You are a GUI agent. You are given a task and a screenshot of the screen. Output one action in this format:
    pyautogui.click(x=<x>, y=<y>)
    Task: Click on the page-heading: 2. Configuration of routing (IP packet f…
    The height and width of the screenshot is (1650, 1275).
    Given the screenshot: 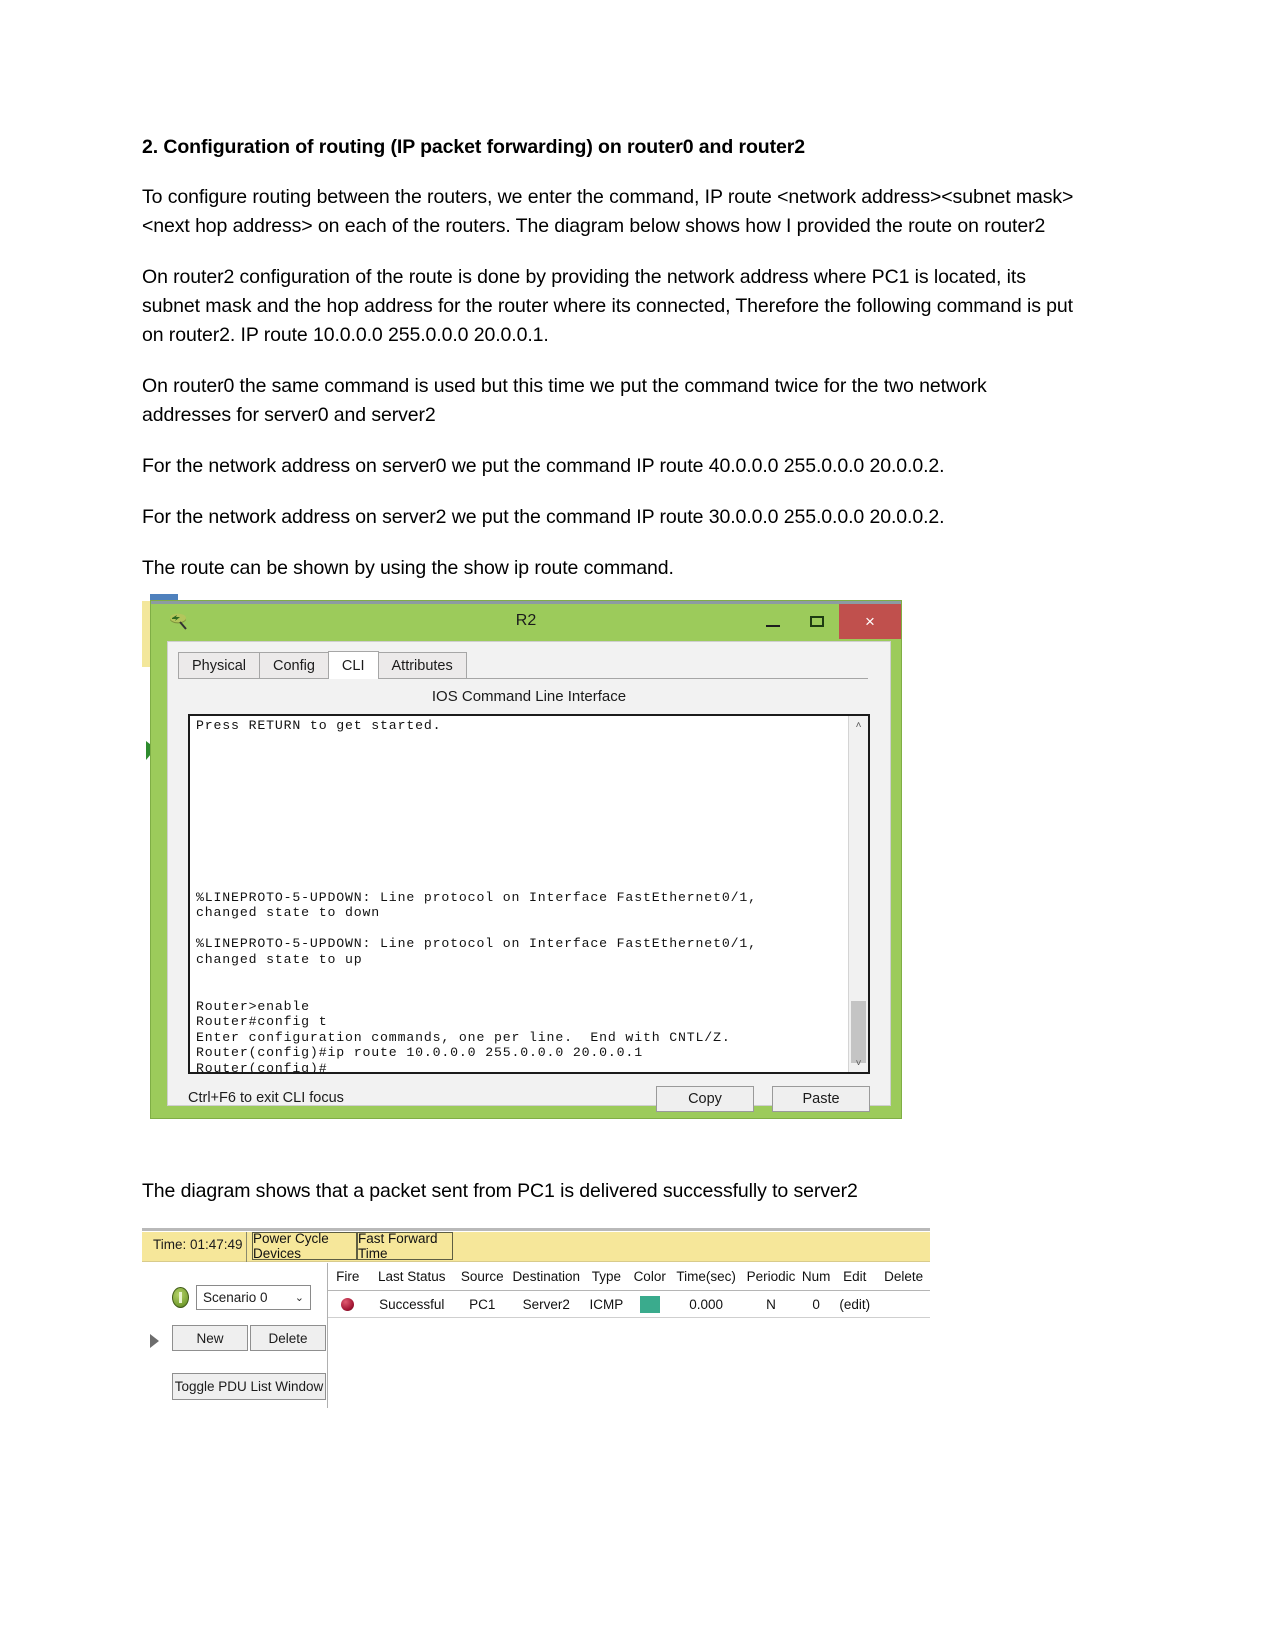 What is the action you would take?
    pyautogui.click(x=473, y=147)
    